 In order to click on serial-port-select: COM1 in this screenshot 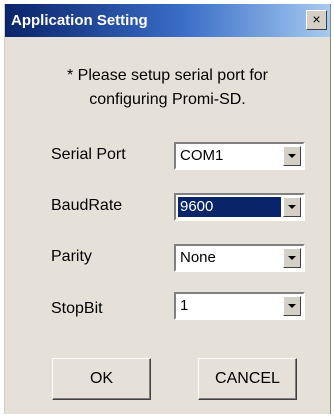, I will do `click(239, 156)`.